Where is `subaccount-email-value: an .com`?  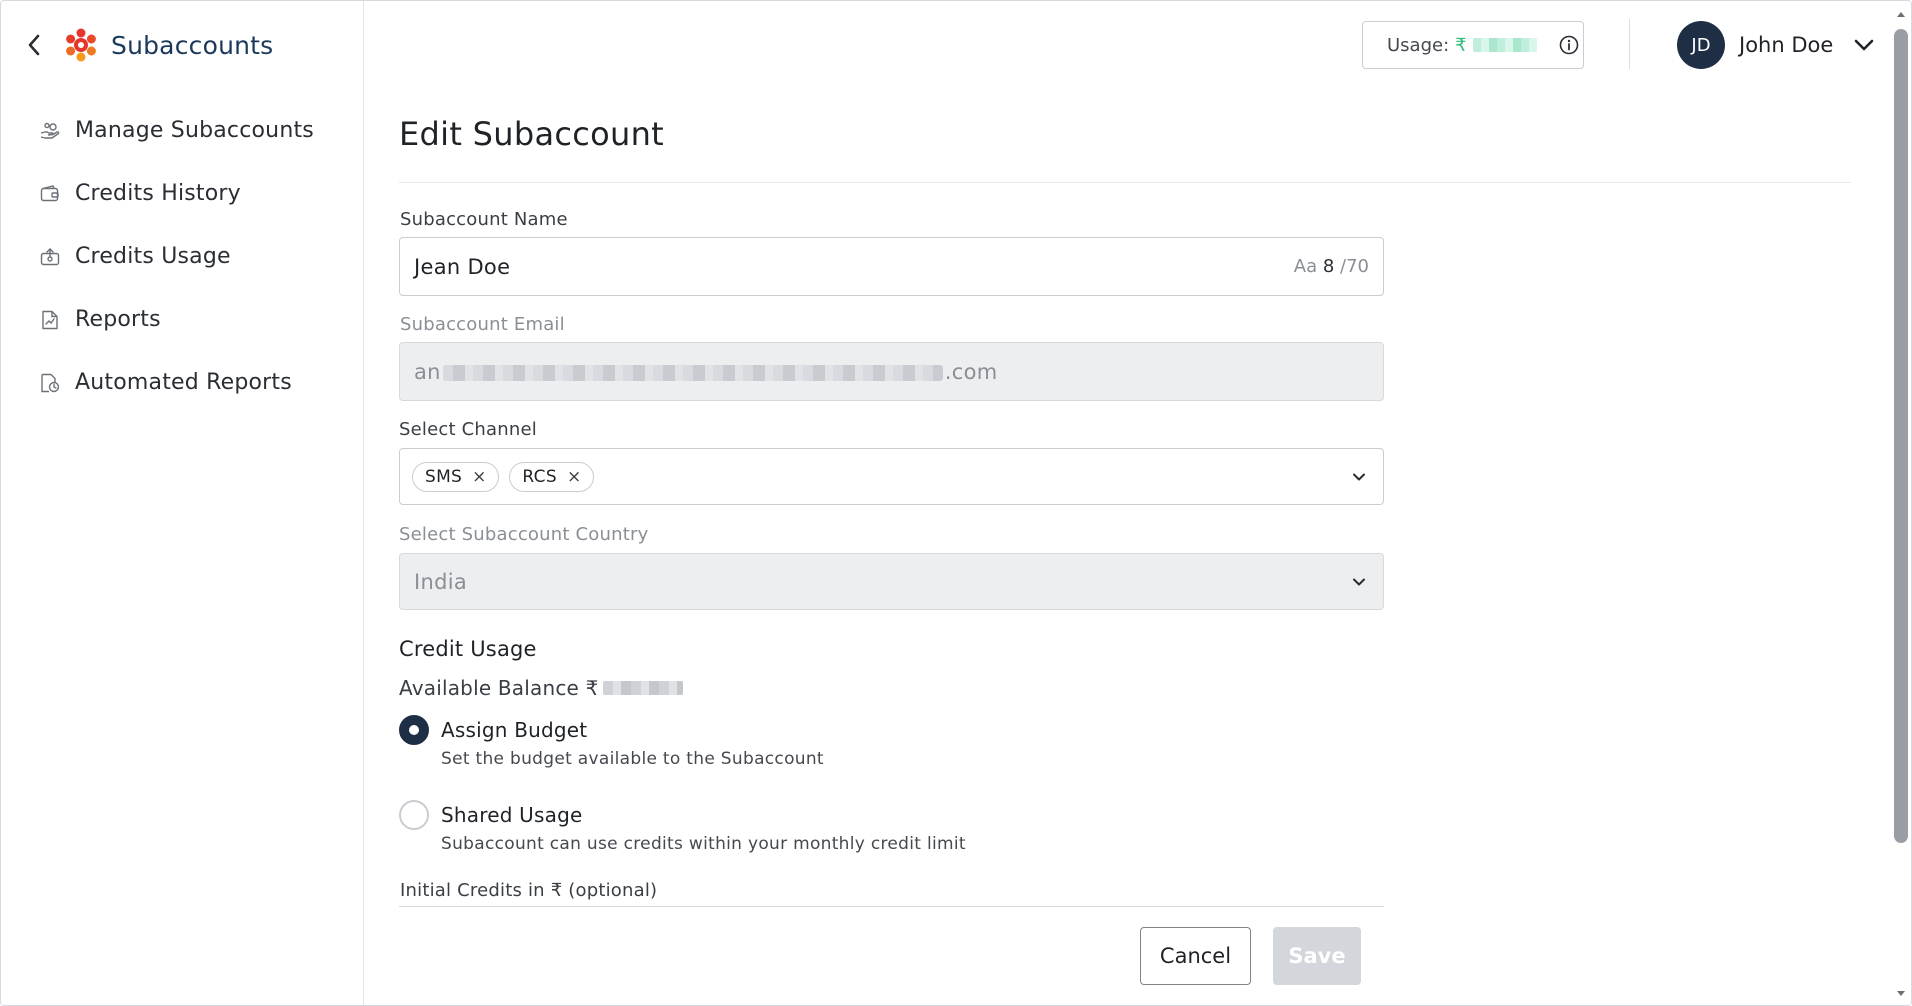 subaccount-email-value: an .com is located at coordinates (706, 371).